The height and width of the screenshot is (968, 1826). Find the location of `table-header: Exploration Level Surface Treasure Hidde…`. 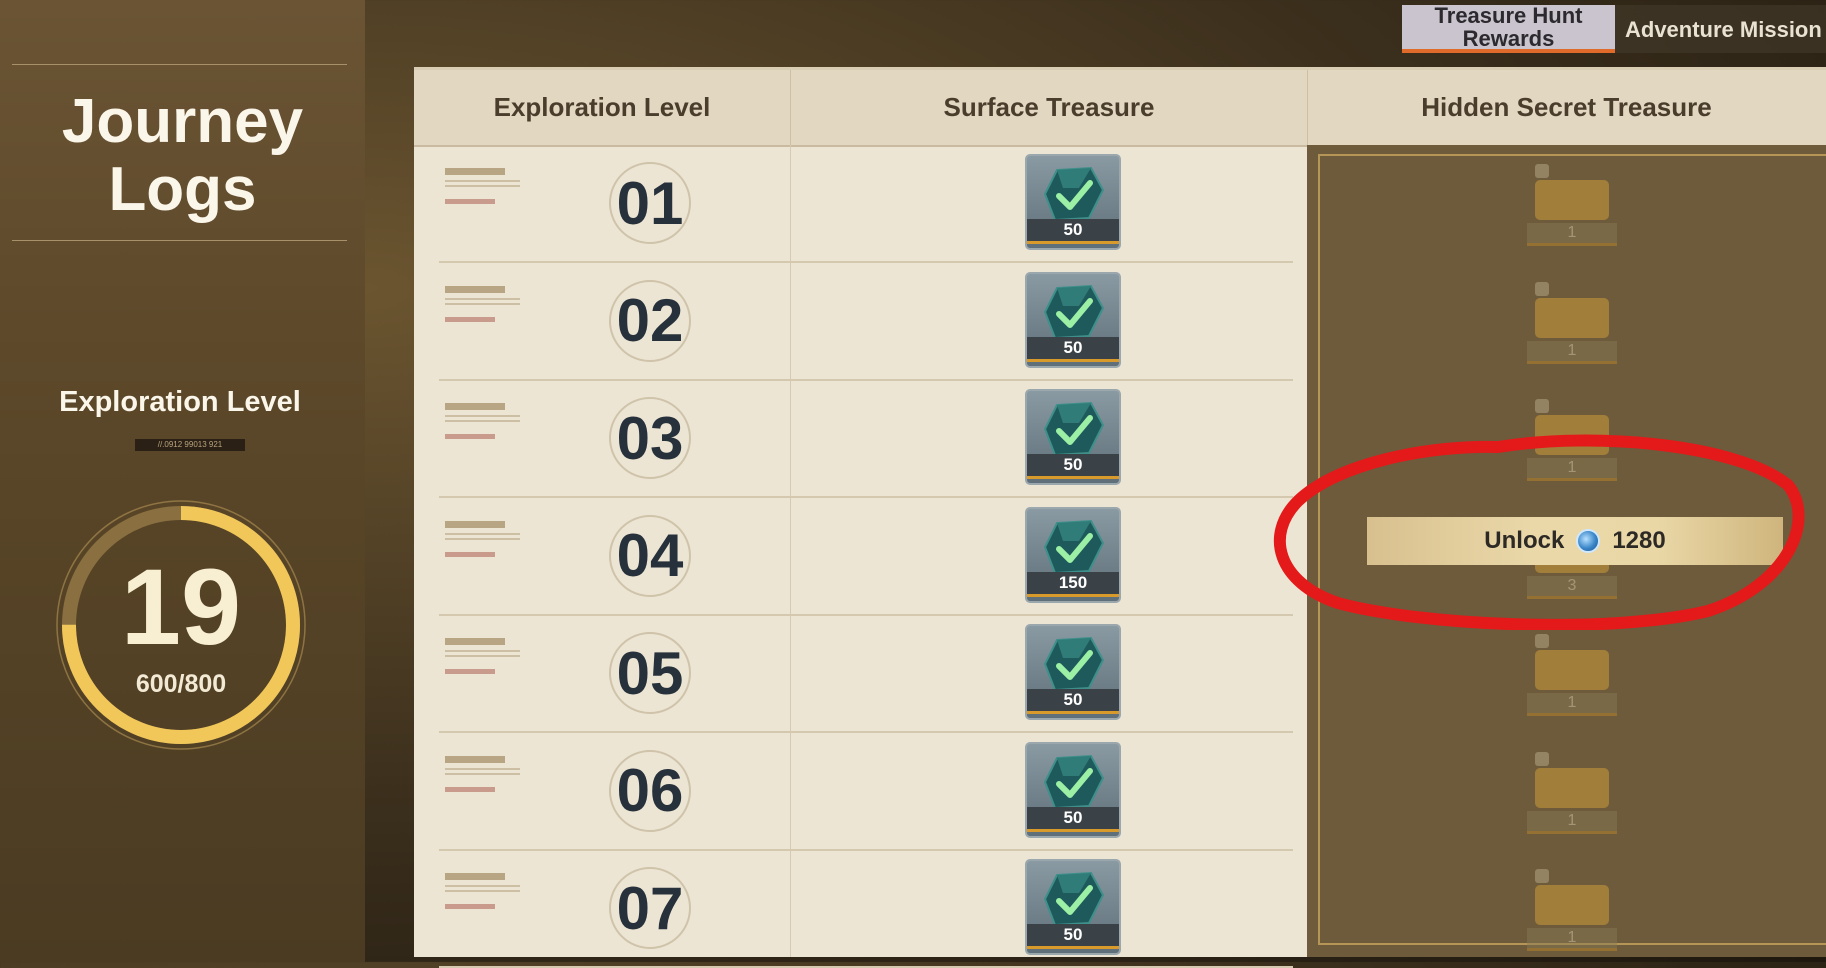

table-header: Exploration Level Surface Treasure Hidde… is located at coordinates (1120, 108).